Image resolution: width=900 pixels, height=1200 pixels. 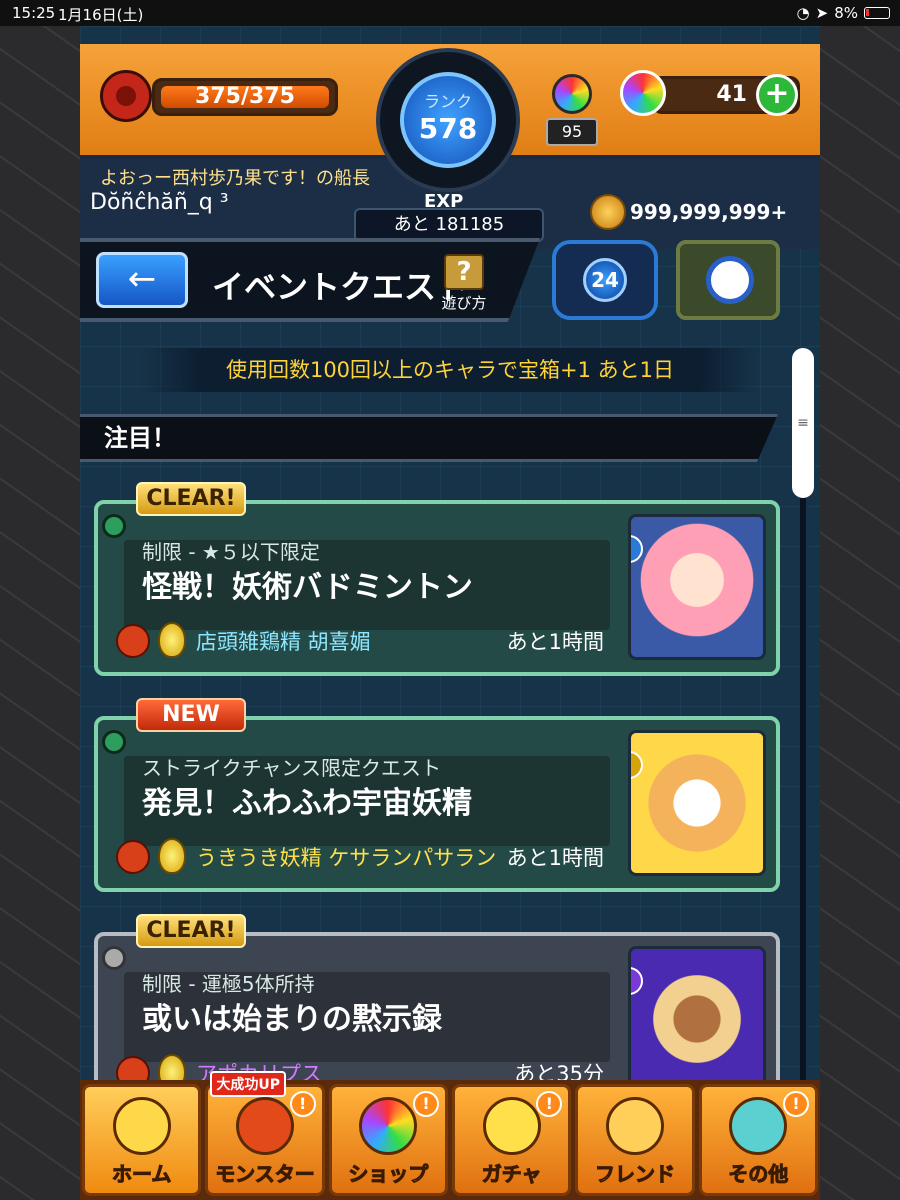 I want to click on other-icon, so click(x=758, y=1126).